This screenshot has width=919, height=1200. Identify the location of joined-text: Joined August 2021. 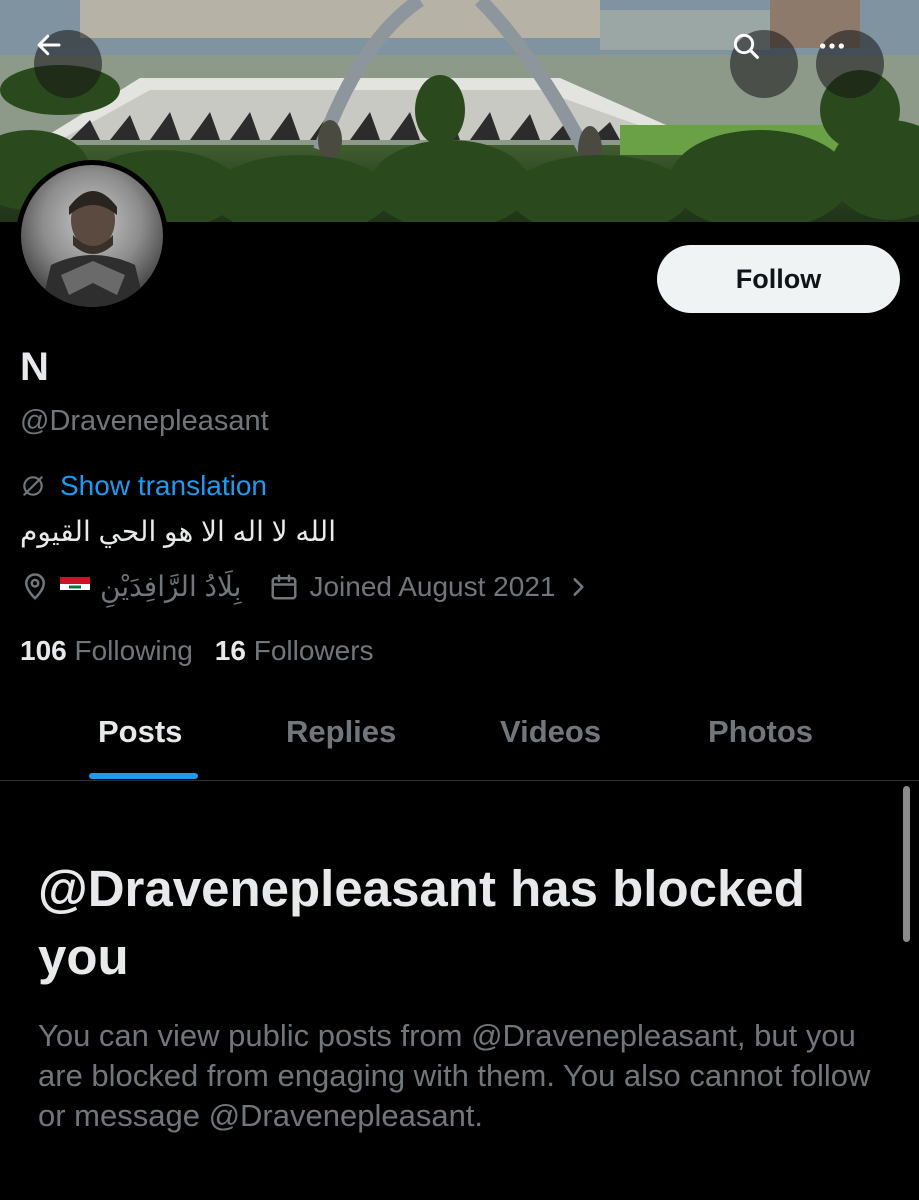
(432, 586).